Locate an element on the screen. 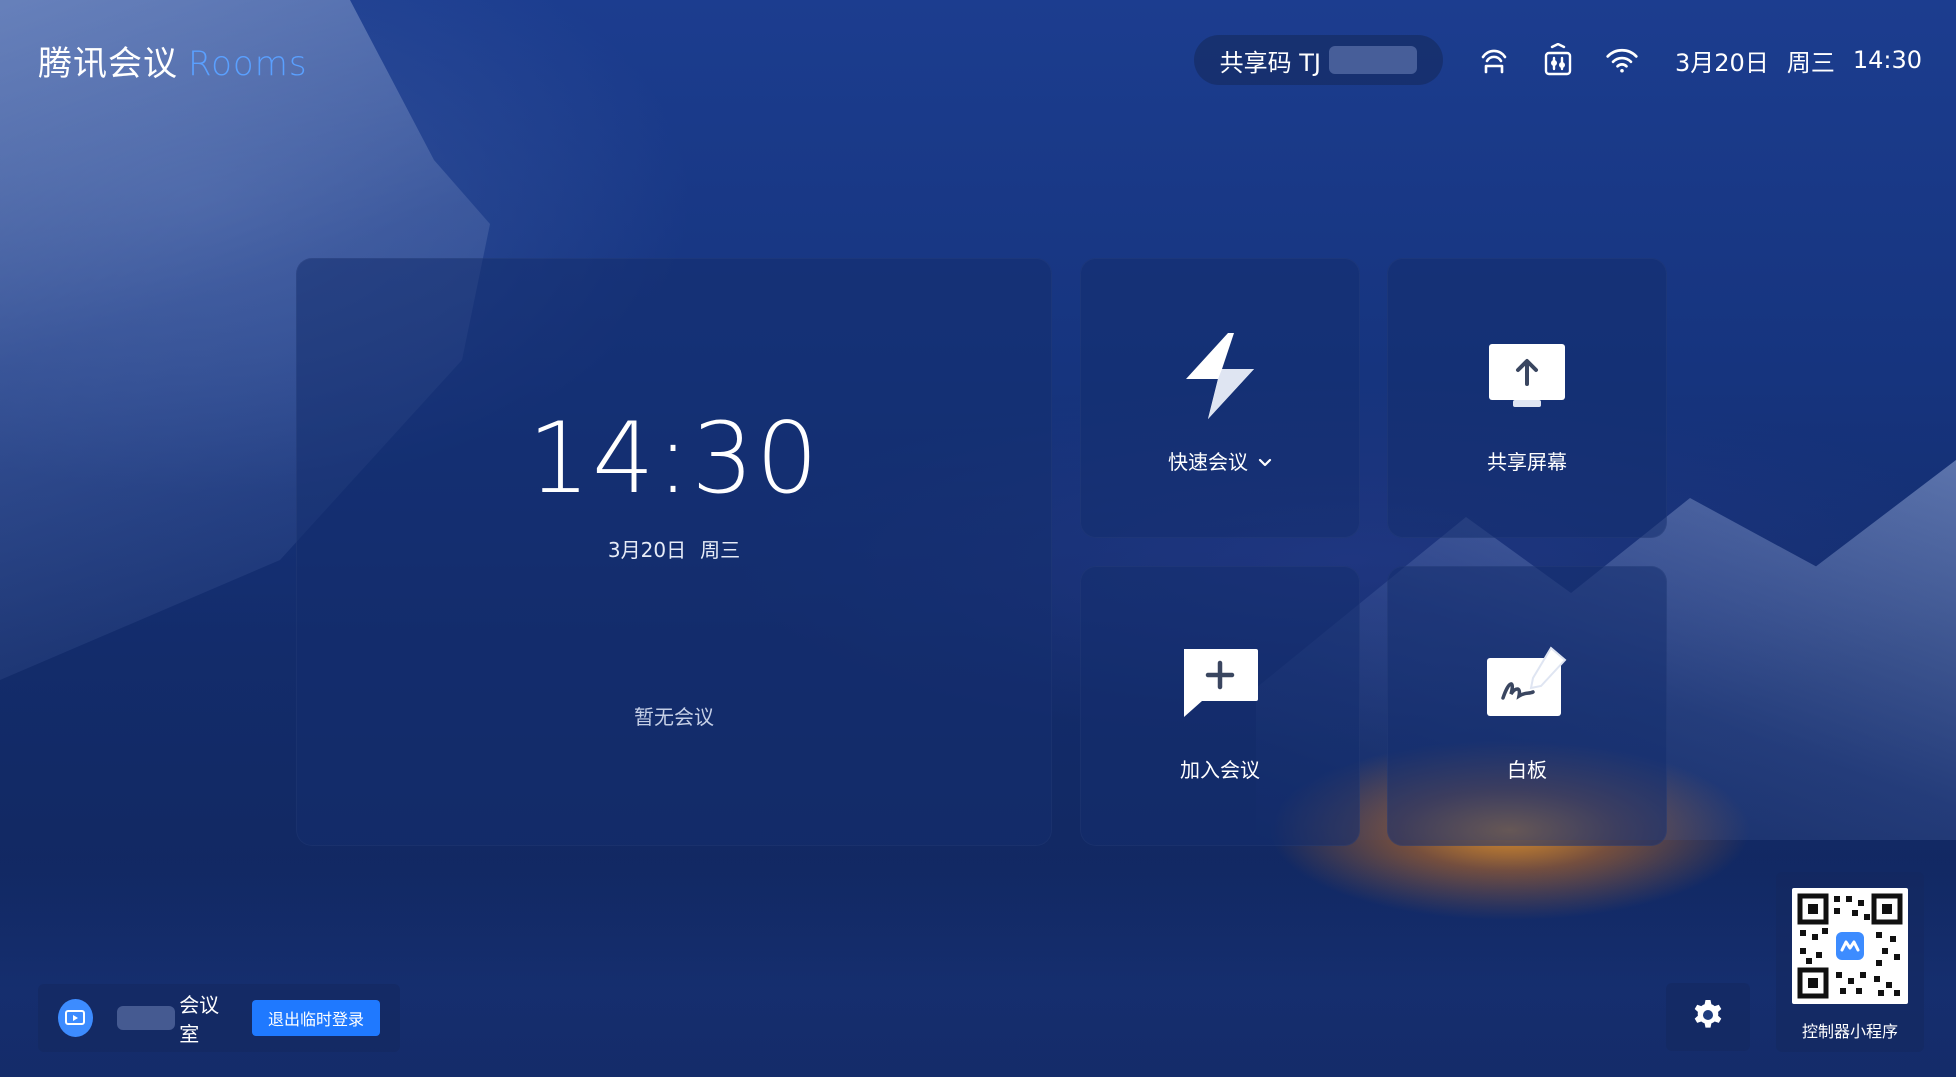 This screenshot has height=1077, width=1956. gear-icon is located at coordinates (1708, 1017).